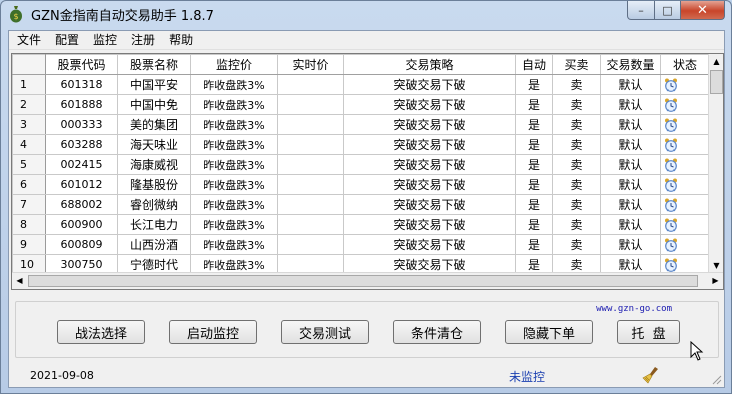 The height and width of the screenshot is (394, 732). What do you see at coordinates (715, 281) in the screenshot?
I see `scroll-right-icon: ▶` at bounding box center [715, 281].